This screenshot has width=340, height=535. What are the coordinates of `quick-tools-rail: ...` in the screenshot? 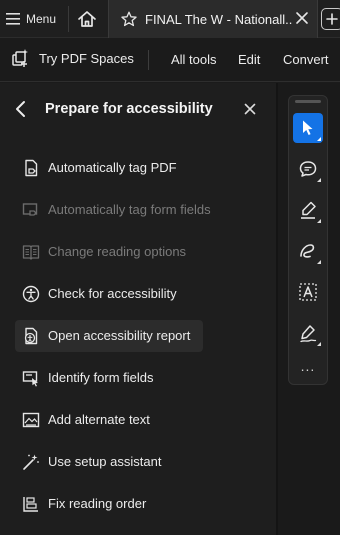 It's located at (308, 240).